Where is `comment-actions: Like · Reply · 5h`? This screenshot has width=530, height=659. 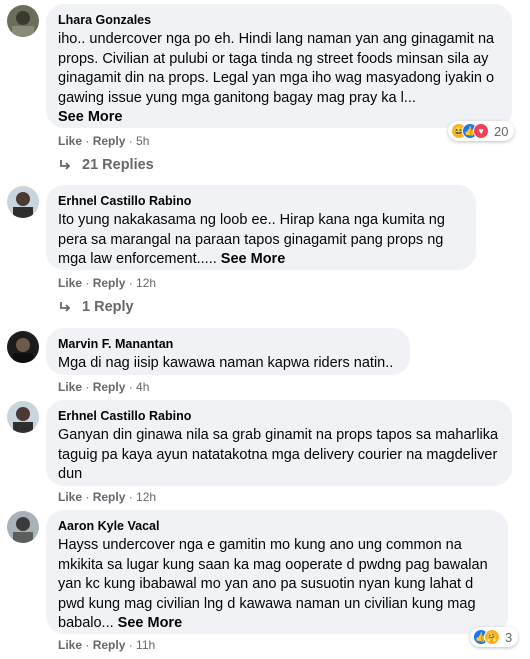 comment-actions: Like · Reply · 5h is located at coordinates (104, 141).